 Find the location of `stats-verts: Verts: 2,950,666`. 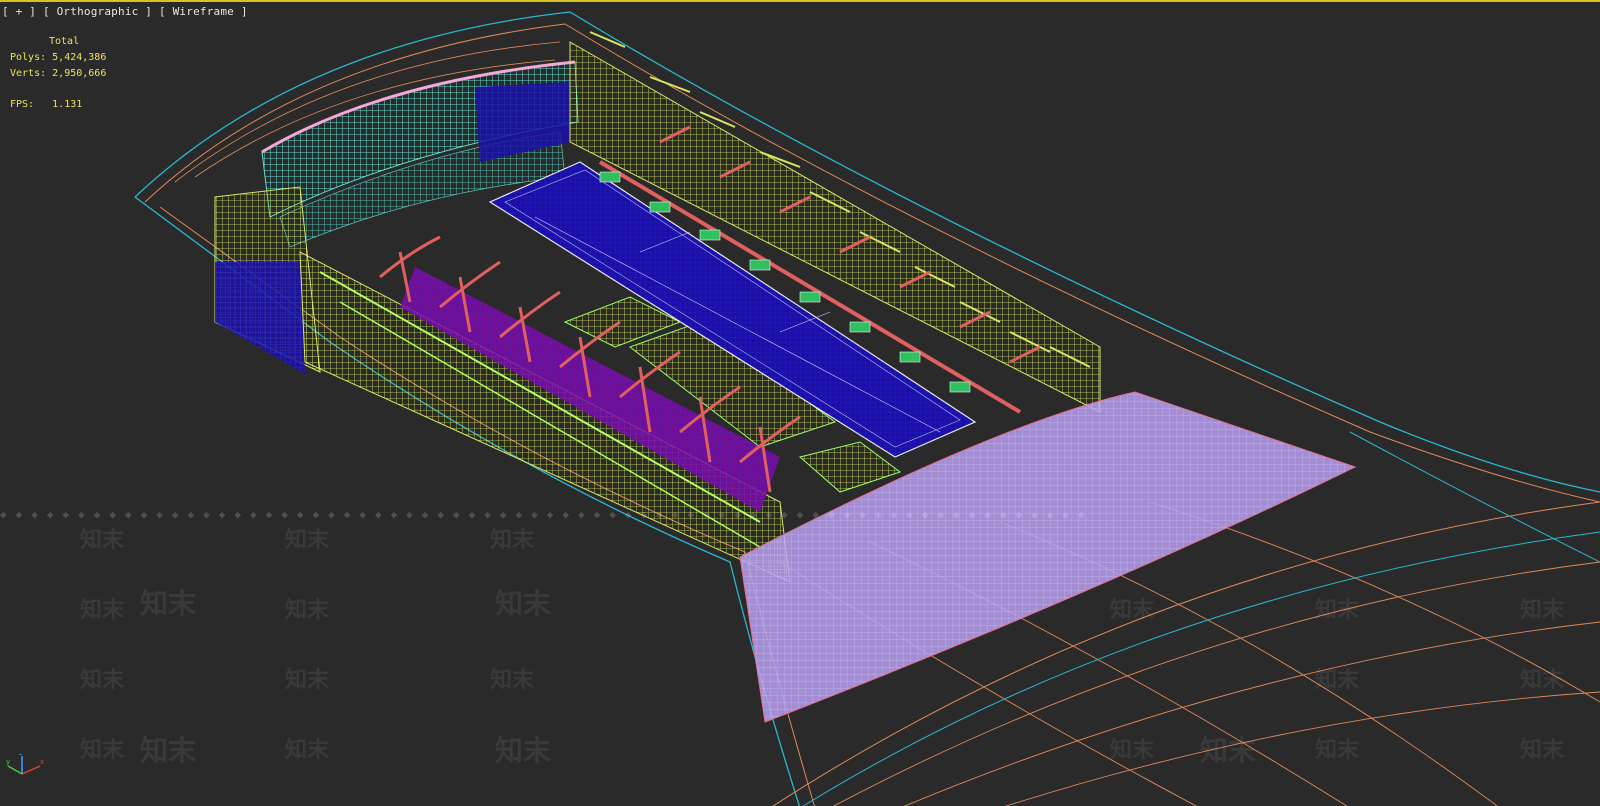

stats-verts: Verts: 2,950,666 is located at coordinates (58, 74).